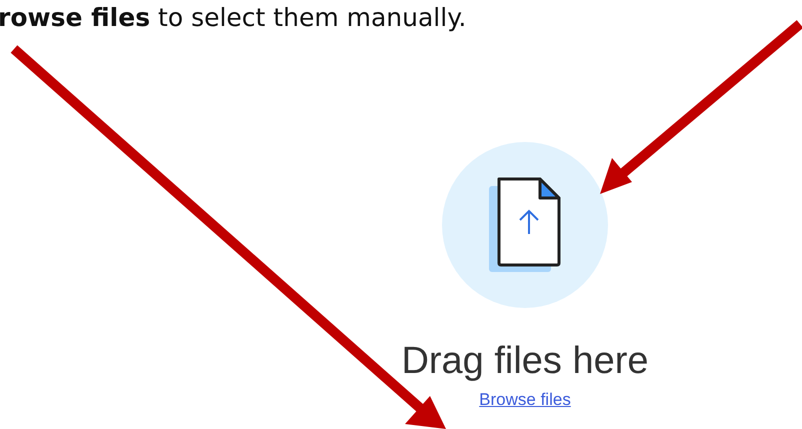  Describe the element at coordinates (525, 225) in the screenshot. I see `file-upload-icon` at that location.